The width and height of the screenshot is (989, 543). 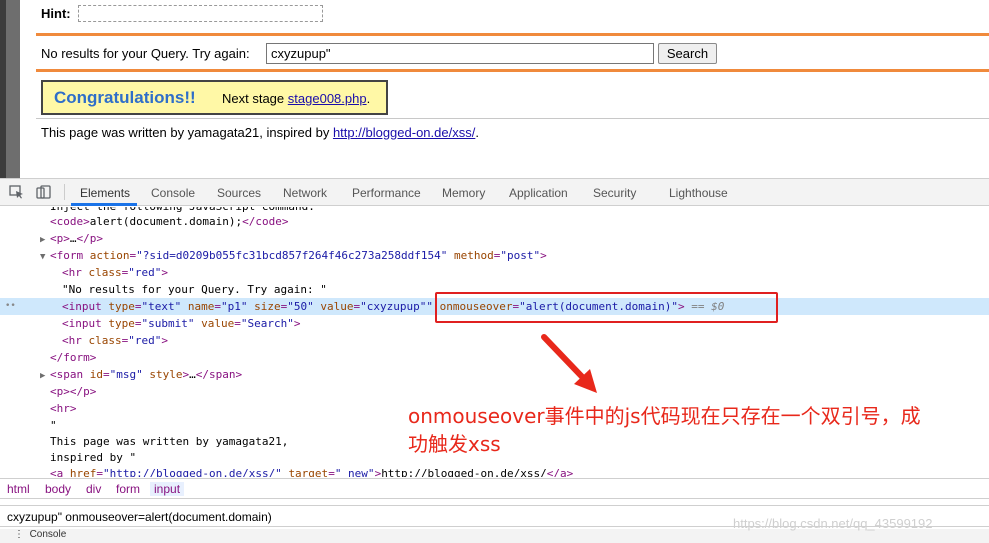 I want to click on no-results-text: No results for your Query. Try again:, so click(x=145, y=53).